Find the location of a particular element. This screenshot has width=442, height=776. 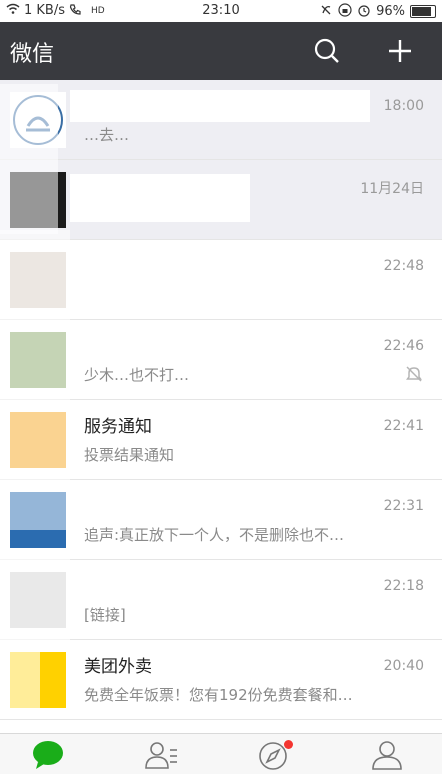

chat-time: 20:40 is located at coordinates (403, 666).